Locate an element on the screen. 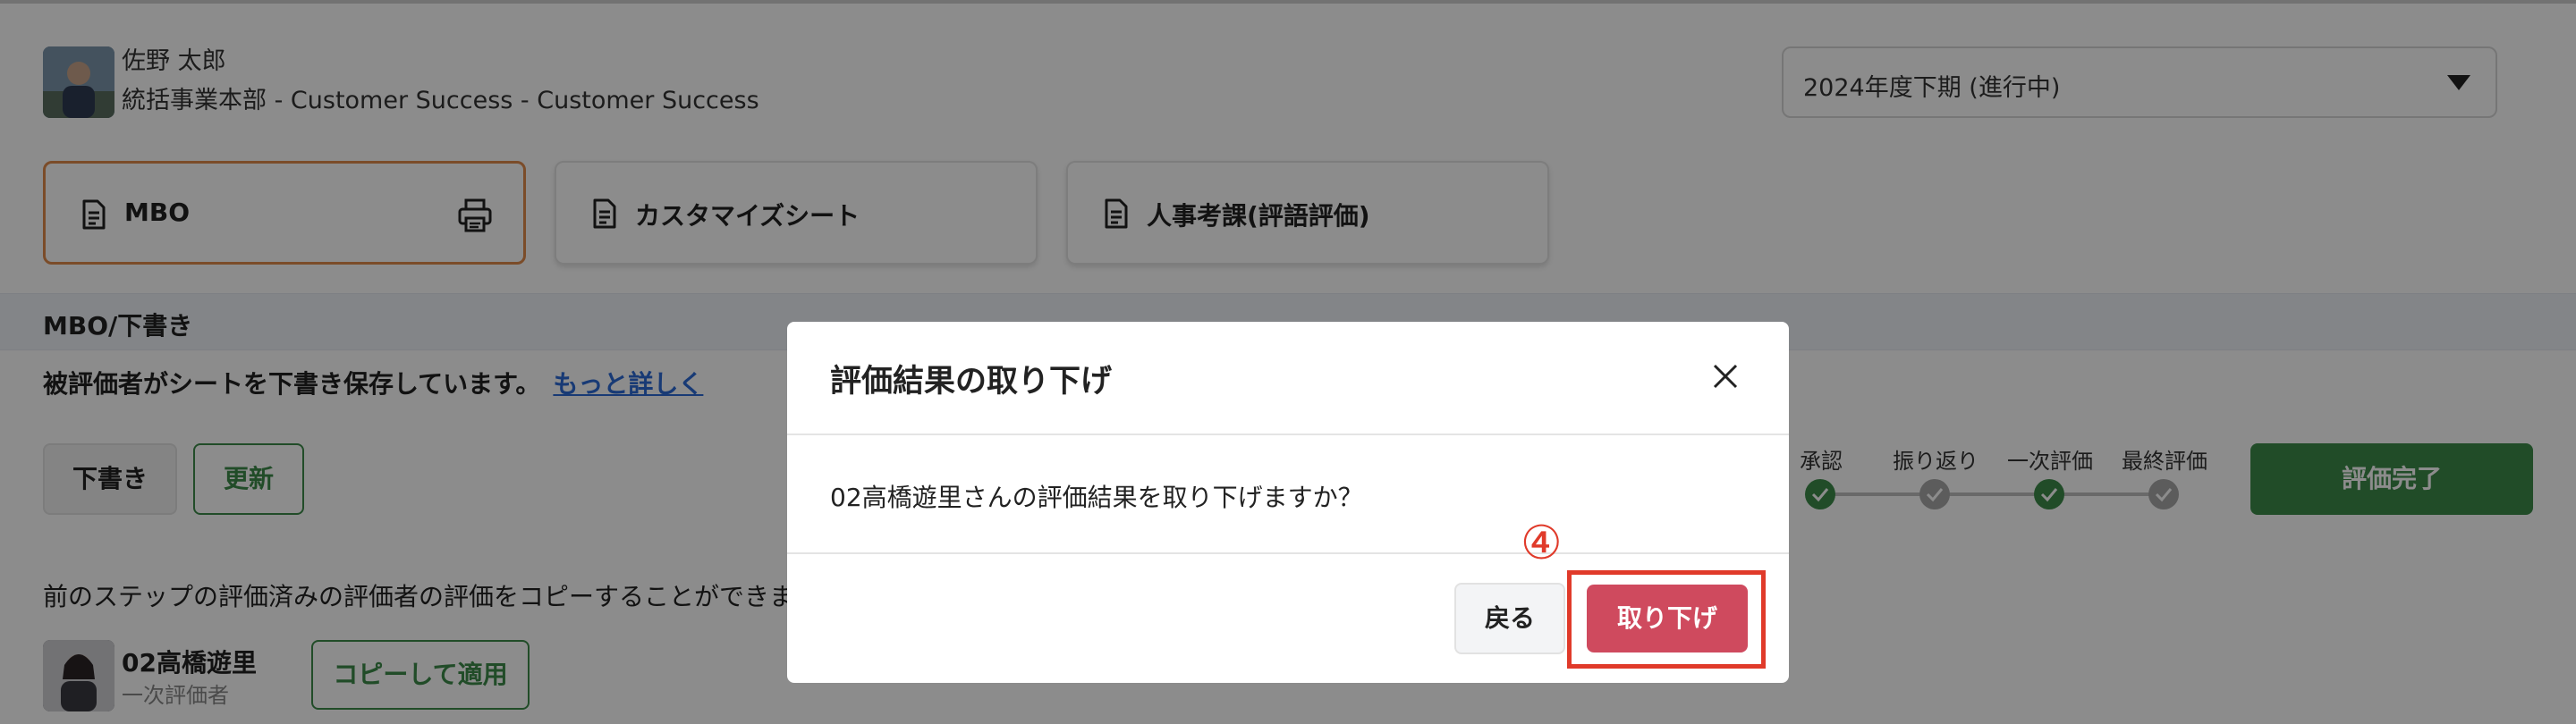 Image resolution: width=2576 pixels, height=724 pixels. dialog-title: 評価結果の取り下げ is located at coordinates (971, 382).